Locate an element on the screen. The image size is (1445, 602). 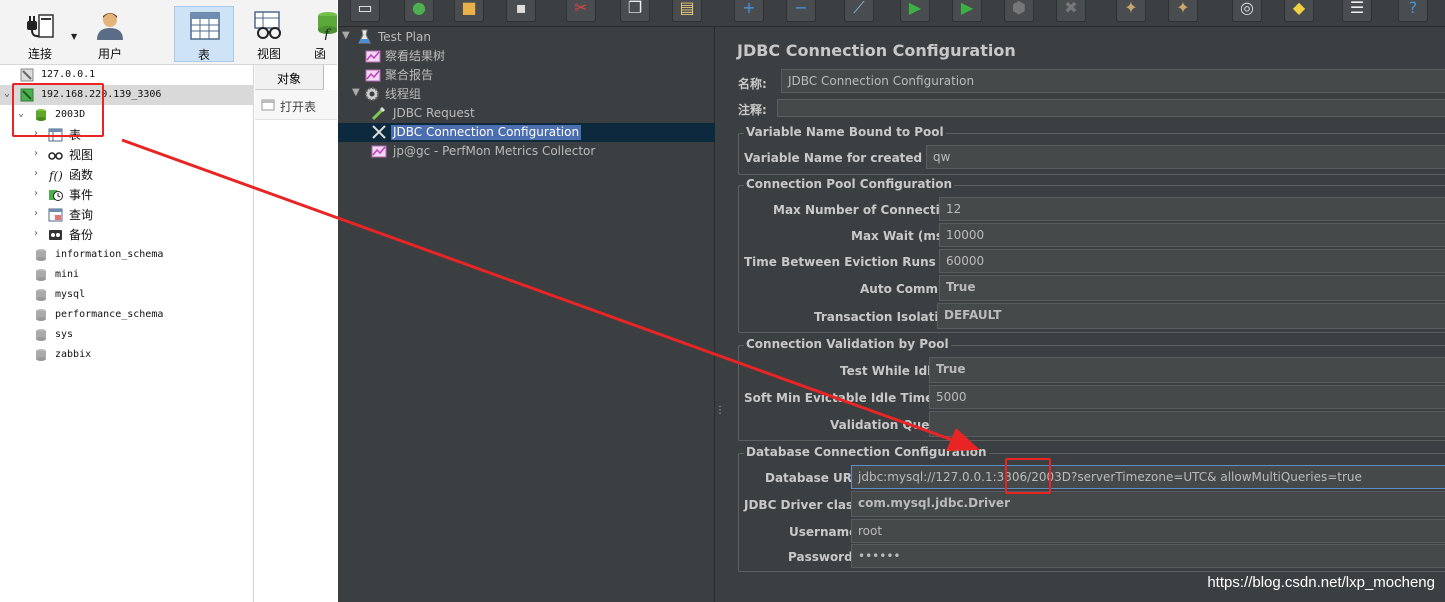
tree-item-functions: › f() 函数 is located at coordinates (127, 175).